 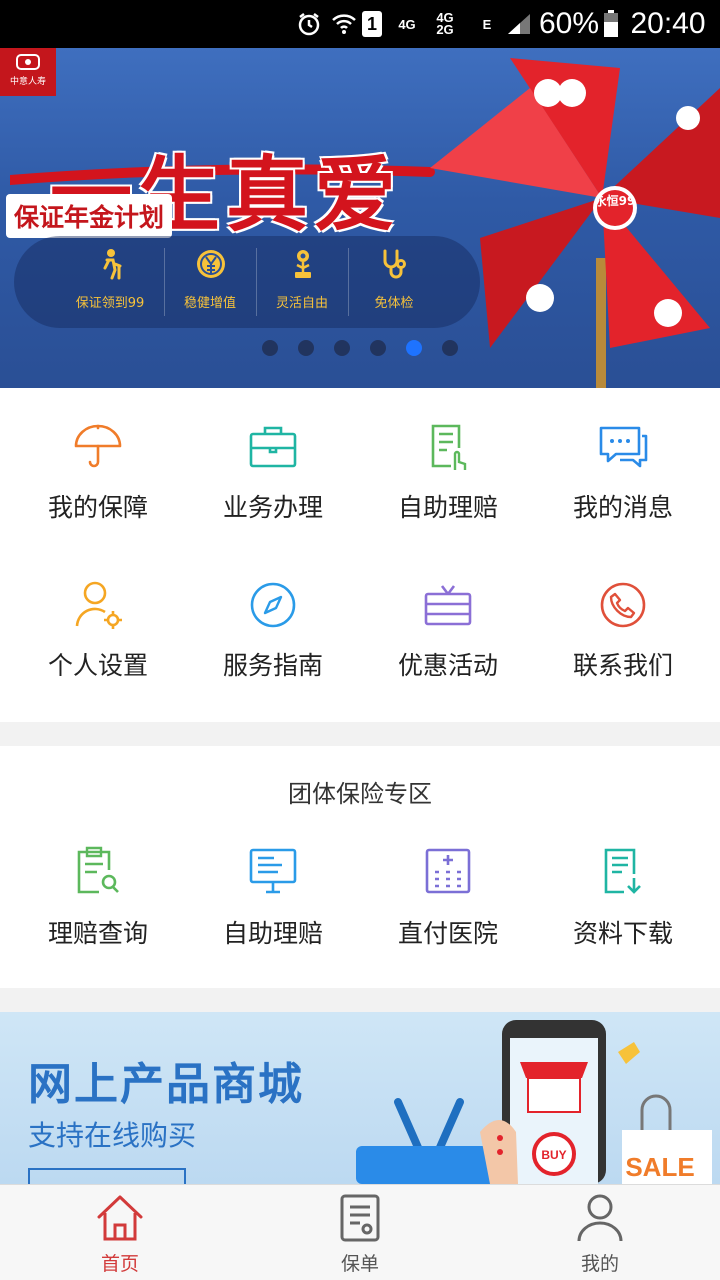 What do you see at coordinates (611, 24) in the screenshot?
I see `battery-icon` at bounding box center [611, 24].